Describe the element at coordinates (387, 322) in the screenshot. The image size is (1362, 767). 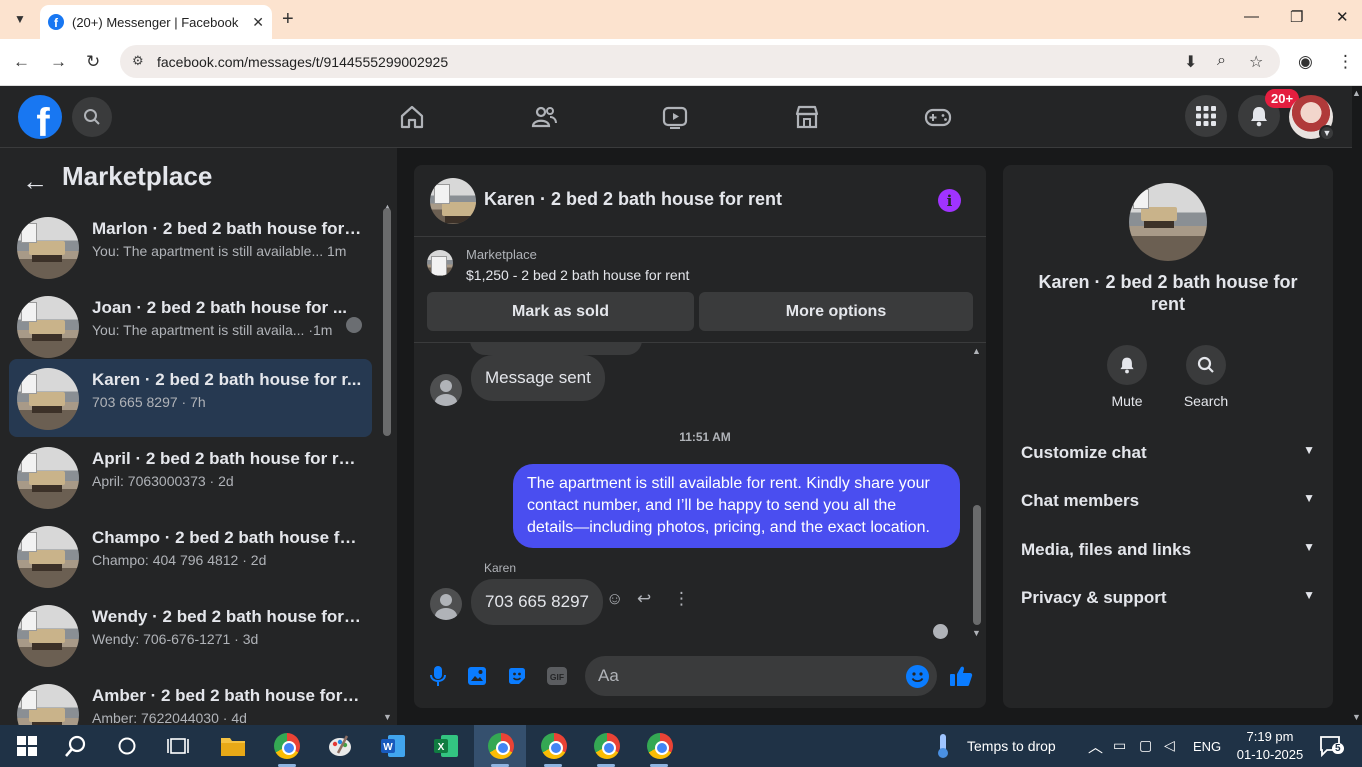
I see `chat-list-scrollbar` at that location.